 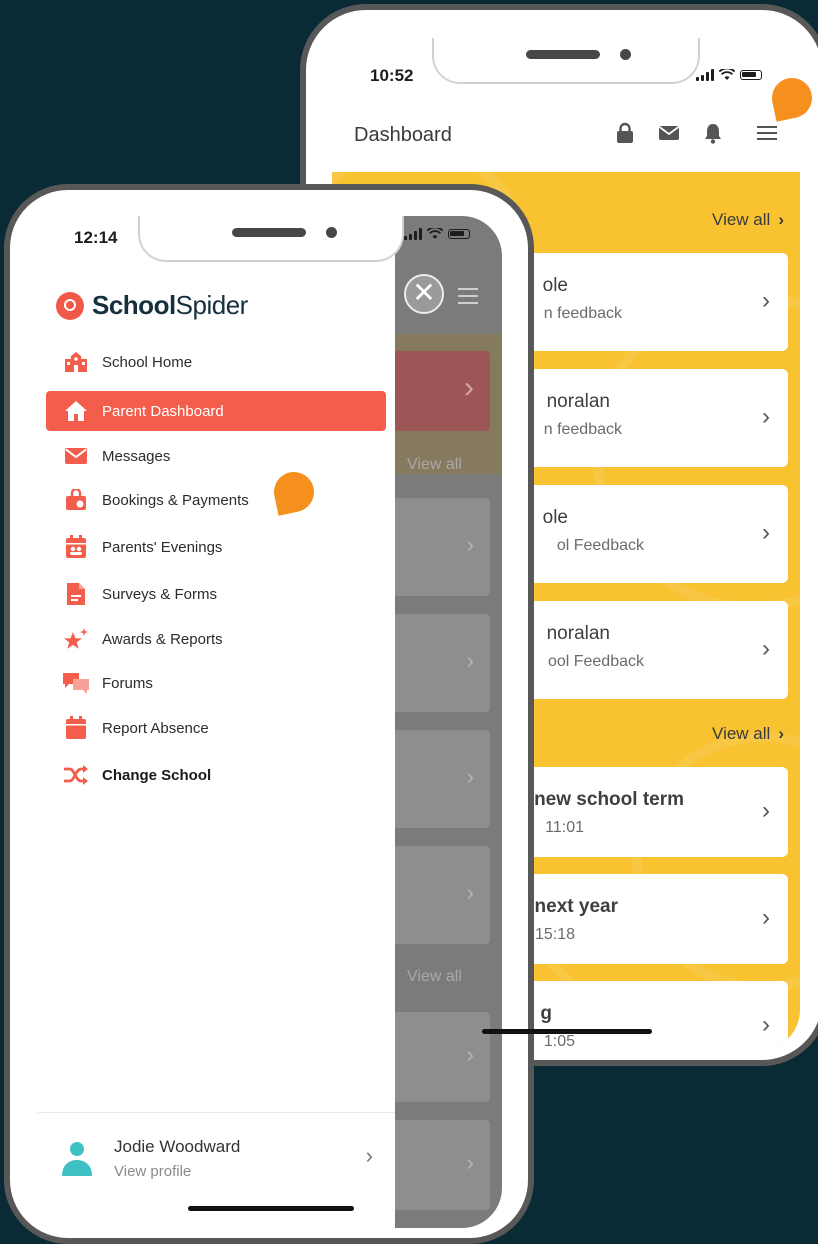 What do you see at coordinates (76, 683) in the screenshot?
I see `chat-bubbles-icon` at bounding box center [76, 683].